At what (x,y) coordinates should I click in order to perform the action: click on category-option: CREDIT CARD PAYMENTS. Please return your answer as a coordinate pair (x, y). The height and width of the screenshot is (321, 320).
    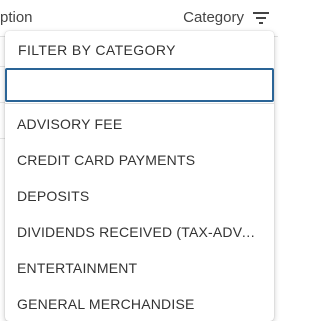
    Looking at the image, I should click on (139, 160).